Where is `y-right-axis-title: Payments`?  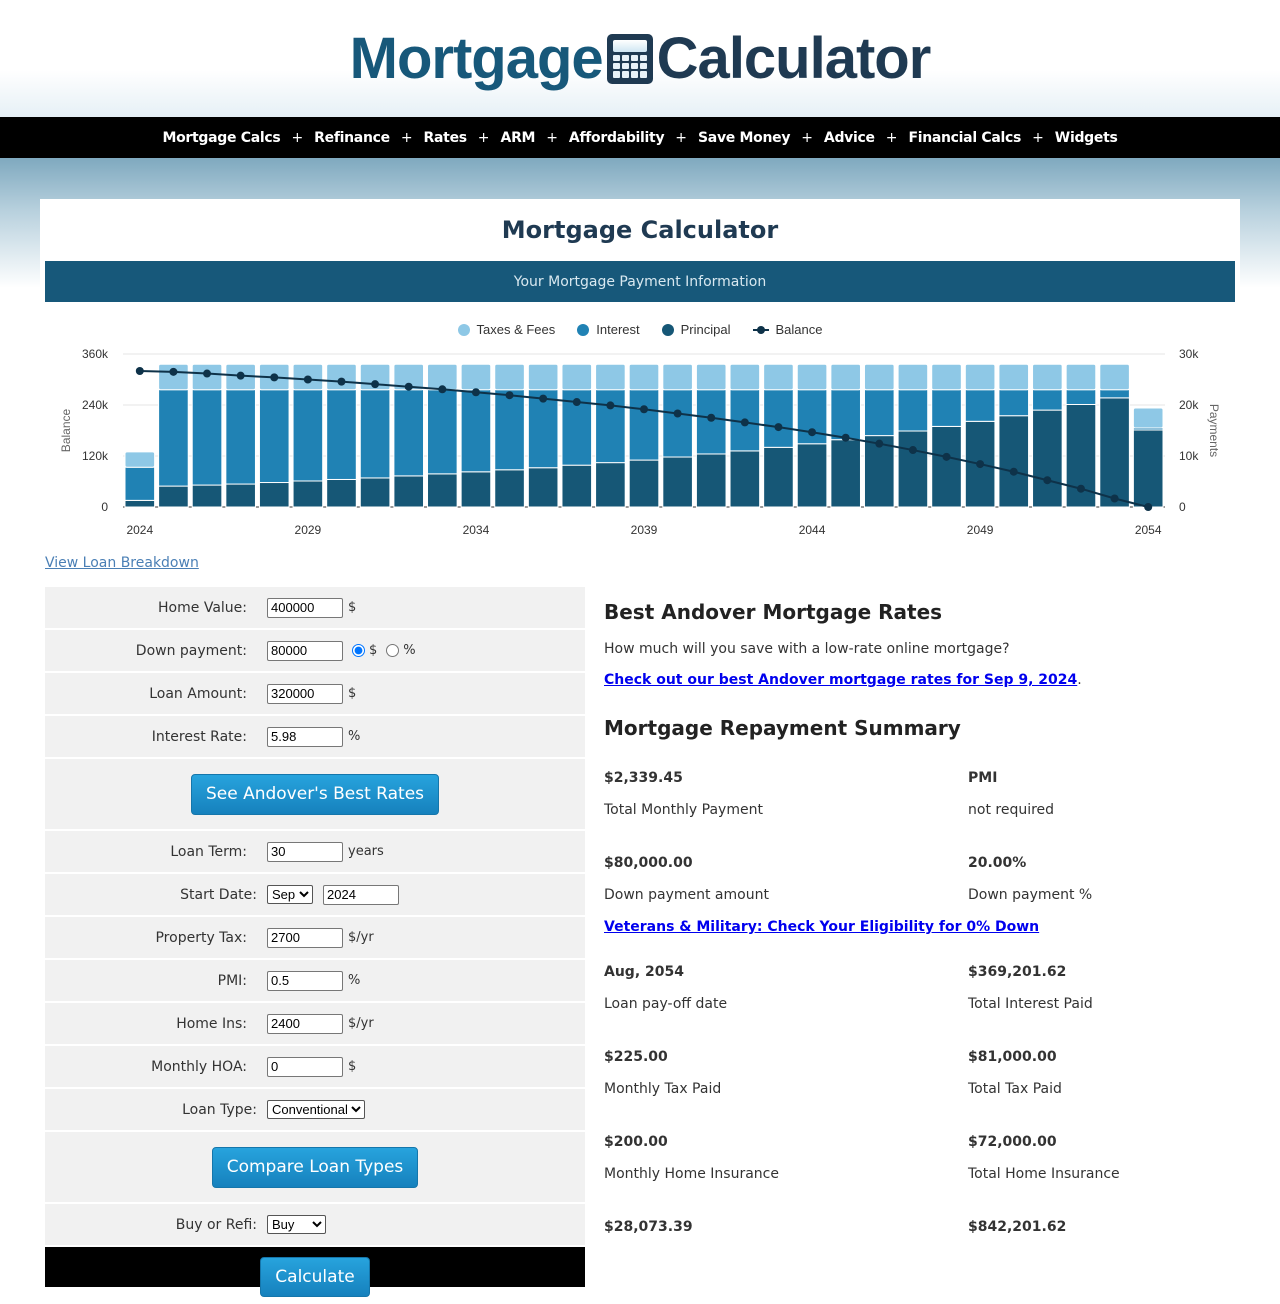
y-right-axis-title: Payments is located at coordinates (1214, 430).